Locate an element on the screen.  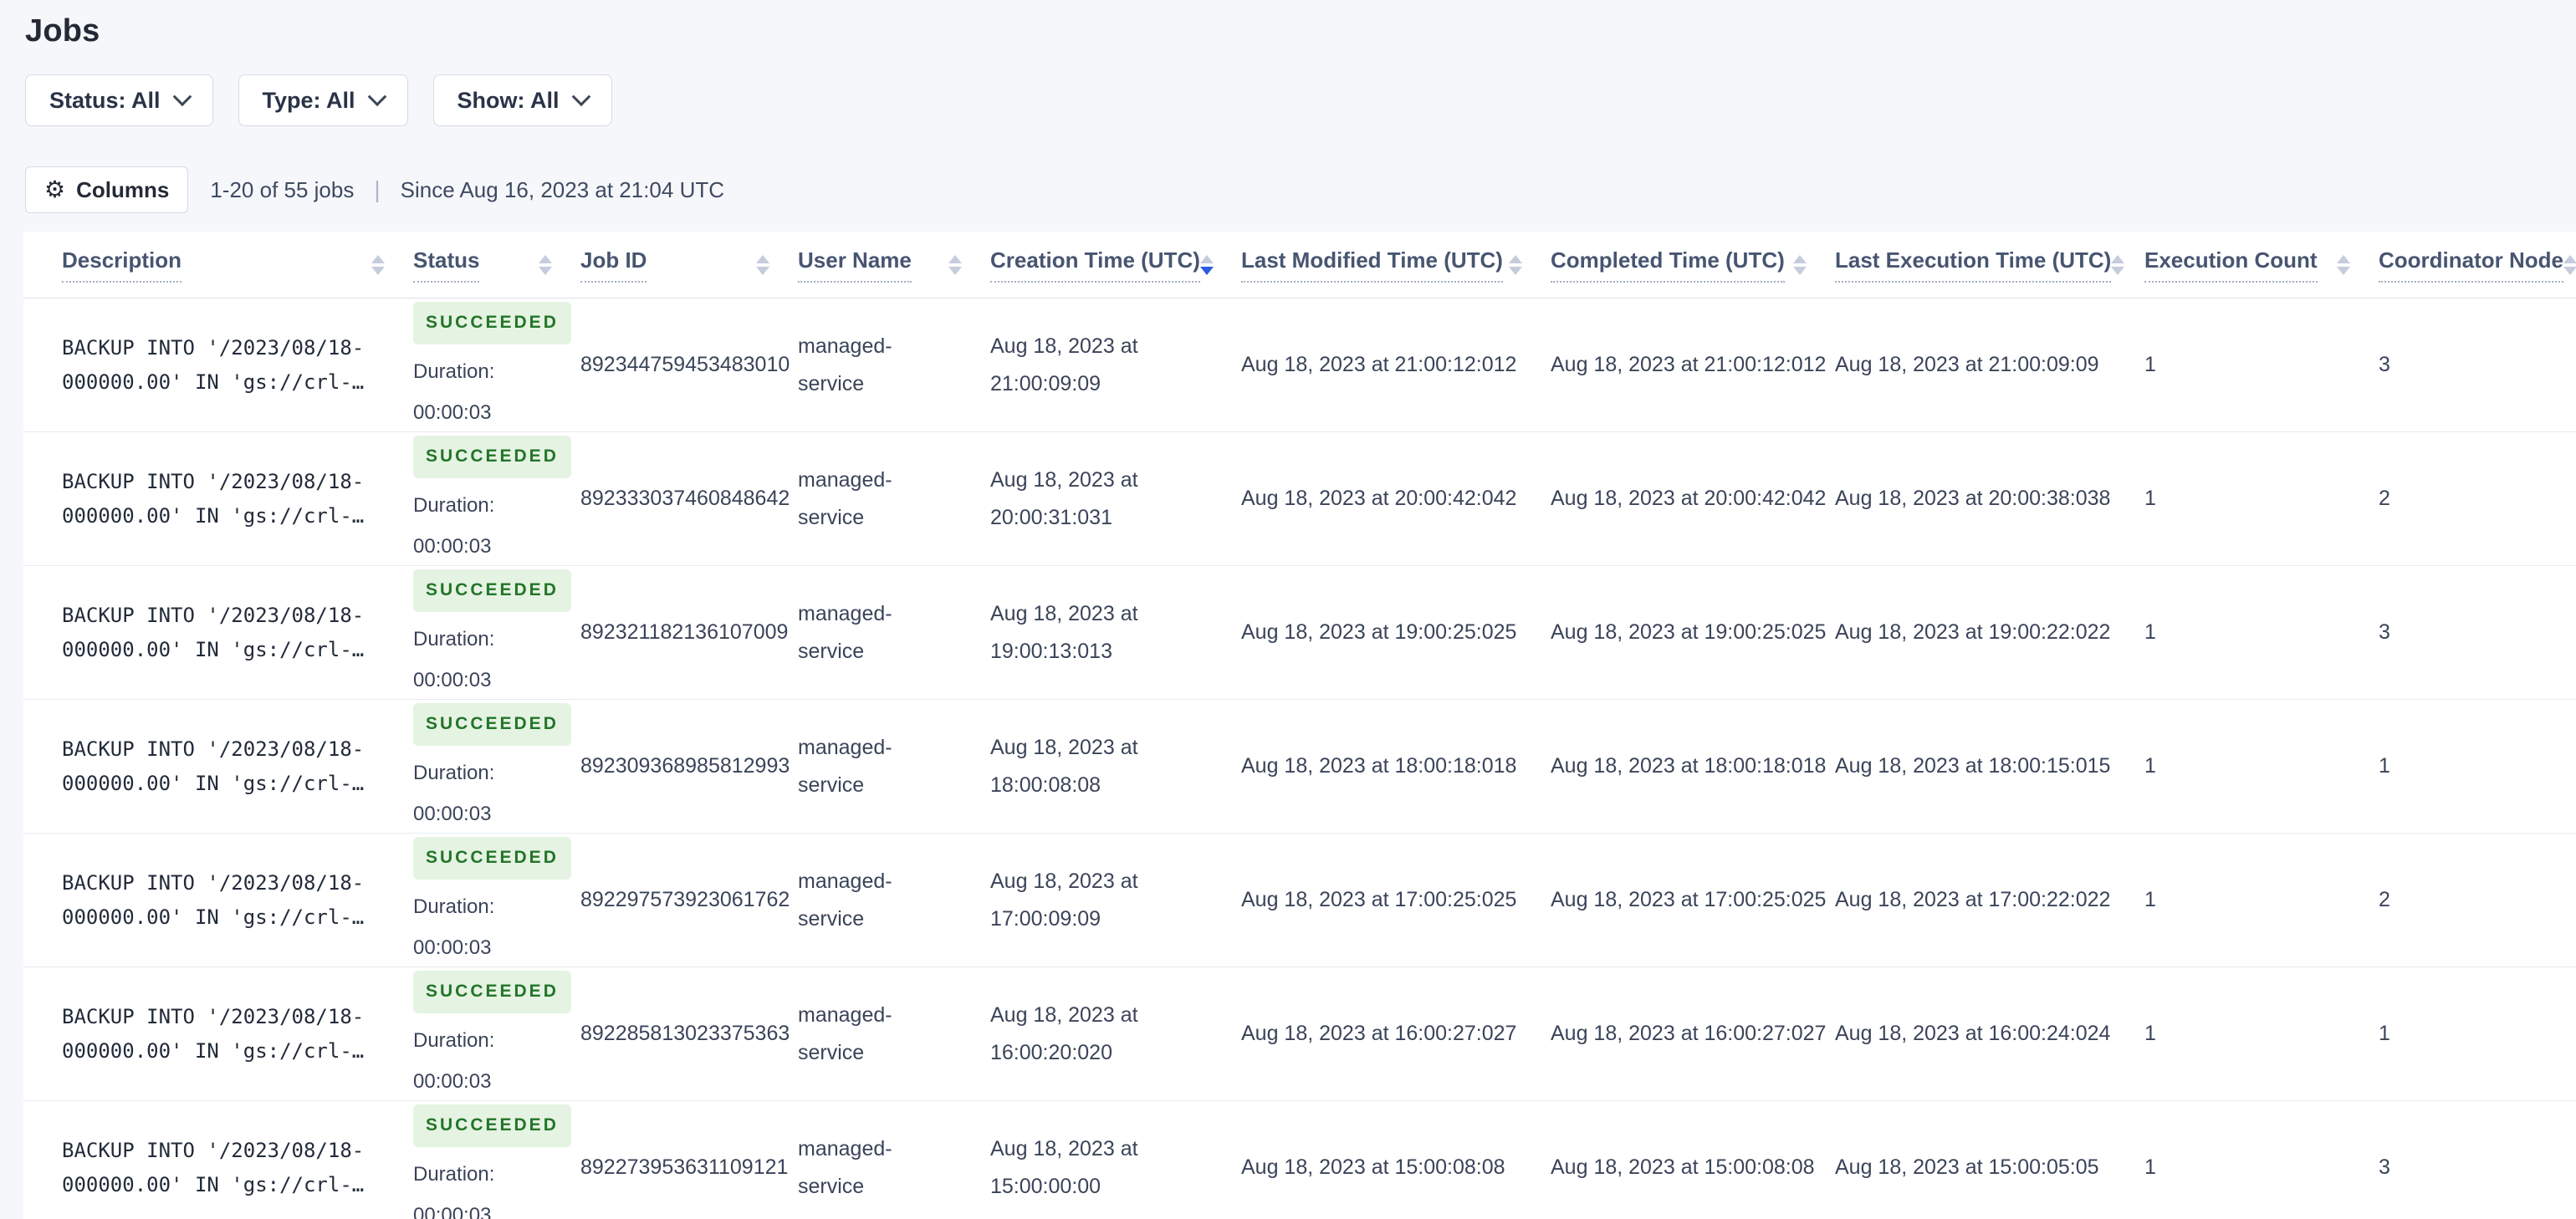
columns-button: ⚙ Columns is located at coordinates (107, 189).